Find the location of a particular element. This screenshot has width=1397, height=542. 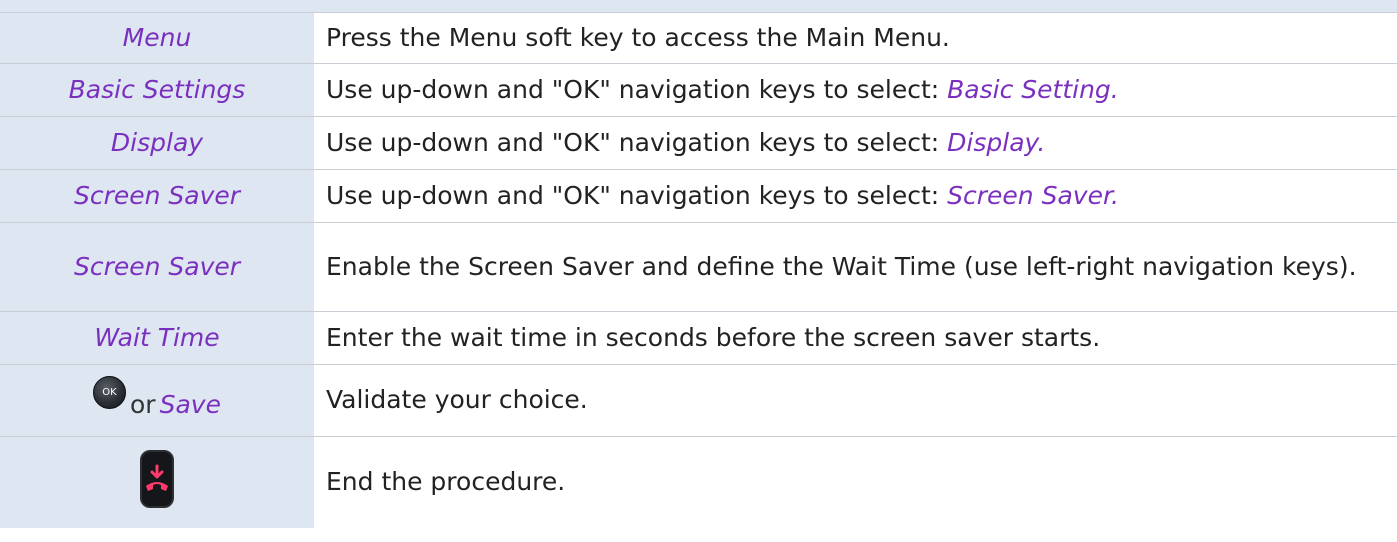

step-label: Basic Settings is located at coordinates (157, 90).